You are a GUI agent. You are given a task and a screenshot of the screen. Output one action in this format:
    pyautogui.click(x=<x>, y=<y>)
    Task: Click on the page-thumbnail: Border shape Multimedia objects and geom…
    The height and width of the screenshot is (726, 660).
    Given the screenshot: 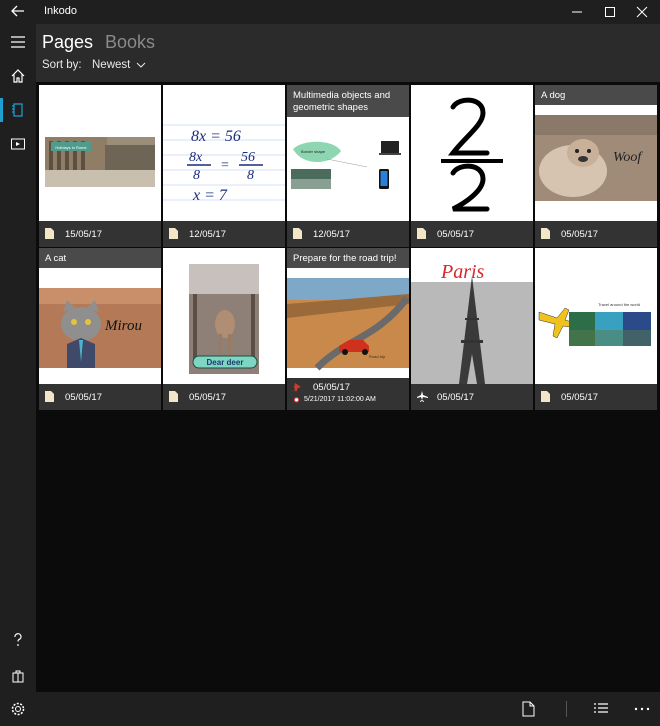 What is the action you would take?
    pyautogui.click(x=348, y=153)
    